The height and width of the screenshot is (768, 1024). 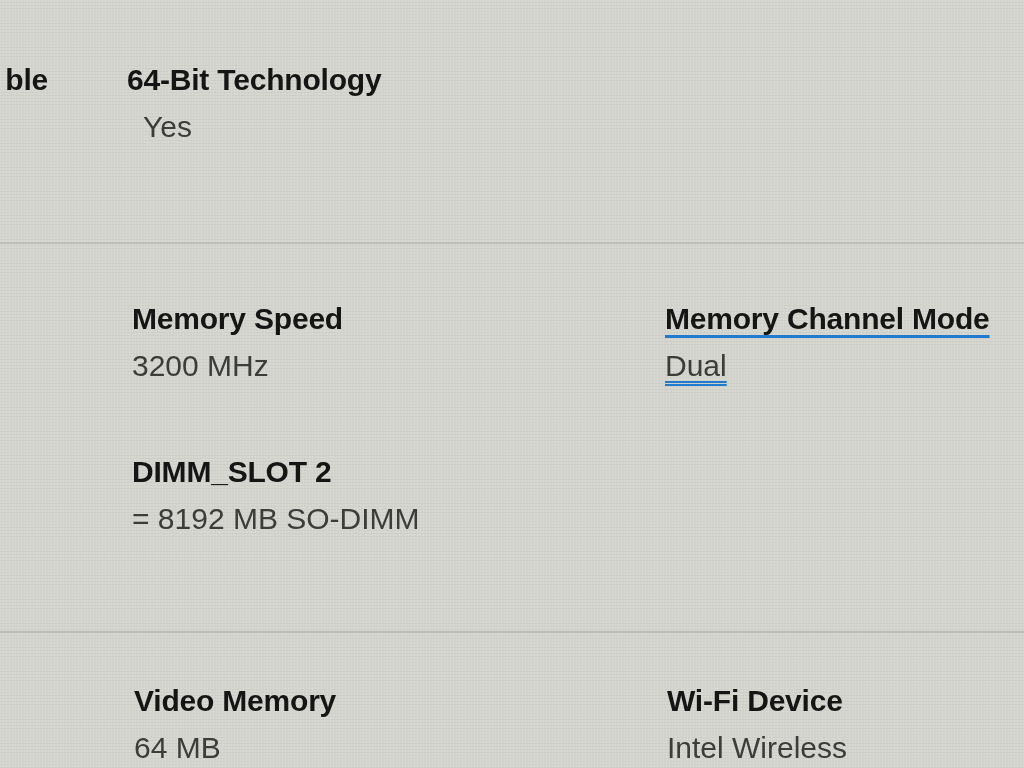 What do you see at coordinates (755, 701) in the screenshot?
I see `field-label: Wi-Fi Device` at bounding box center [755, 701].